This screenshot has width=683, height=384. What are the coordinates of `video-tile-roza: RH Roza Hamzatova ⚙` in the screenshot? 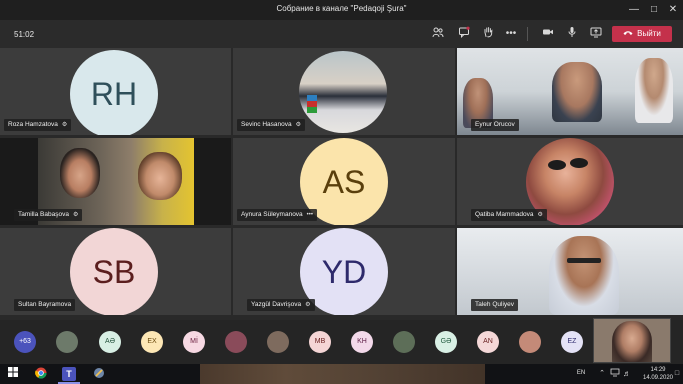 It's located at (115, 91).